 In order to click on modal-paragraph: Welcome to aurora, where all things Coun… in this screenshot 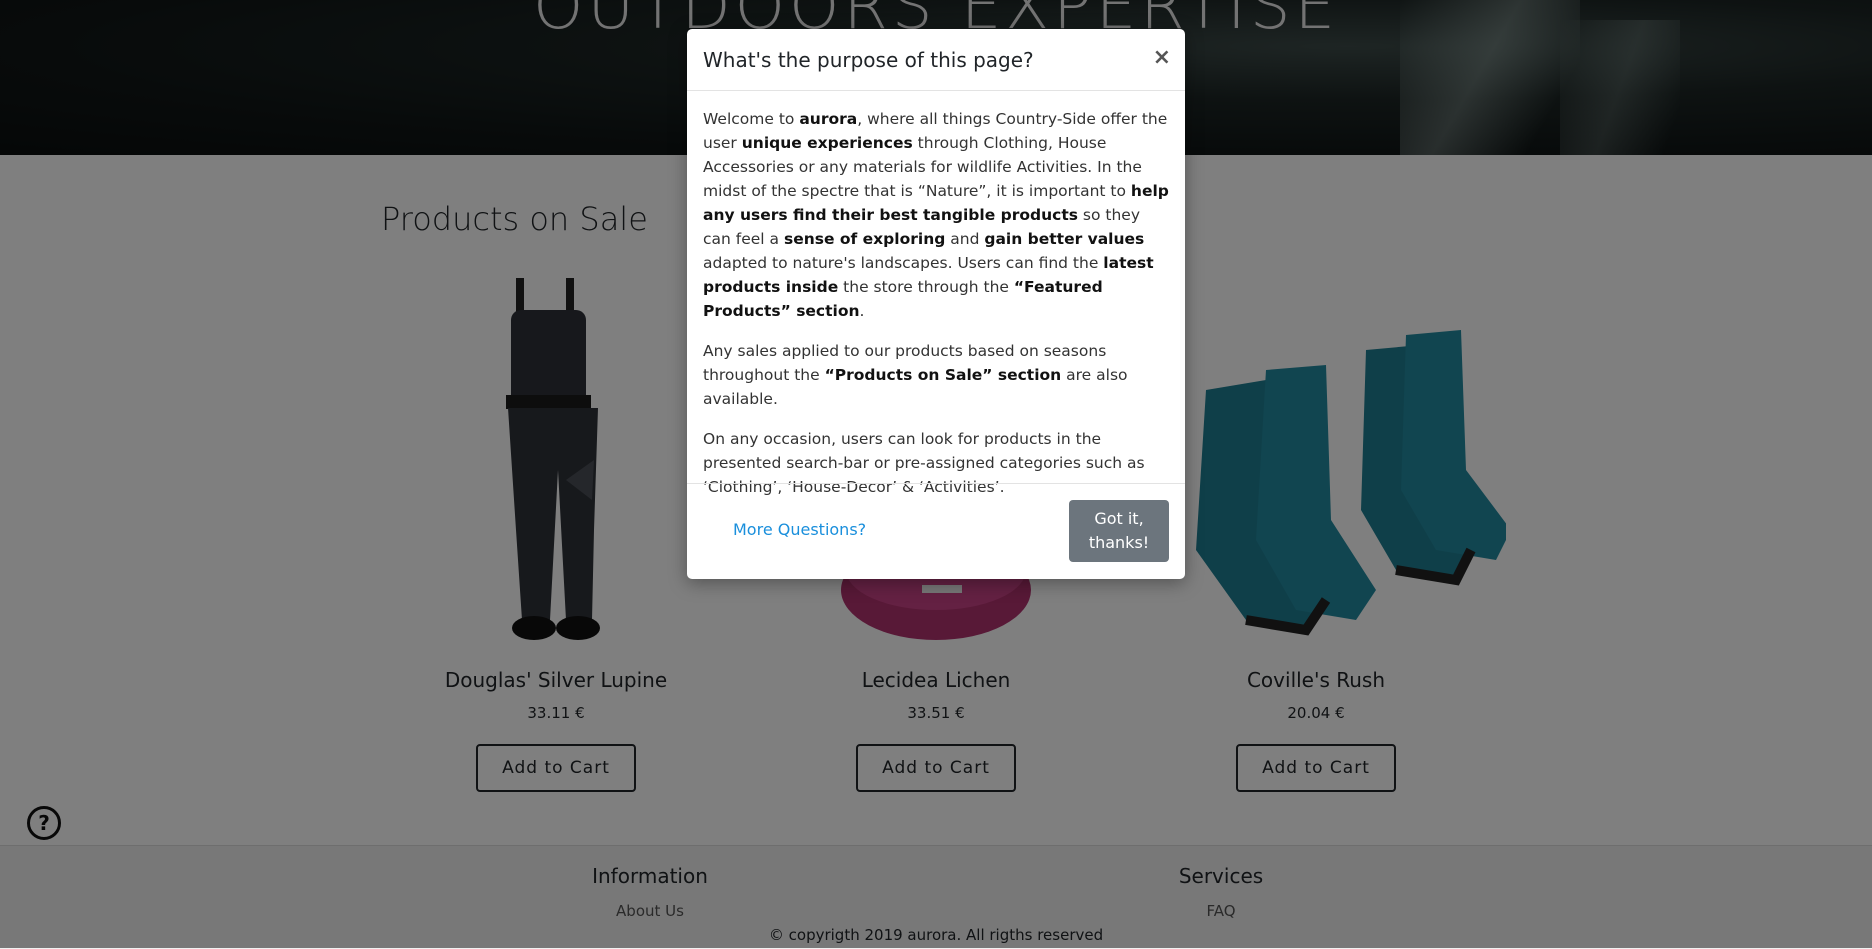, I will do `click(936, 215)`.